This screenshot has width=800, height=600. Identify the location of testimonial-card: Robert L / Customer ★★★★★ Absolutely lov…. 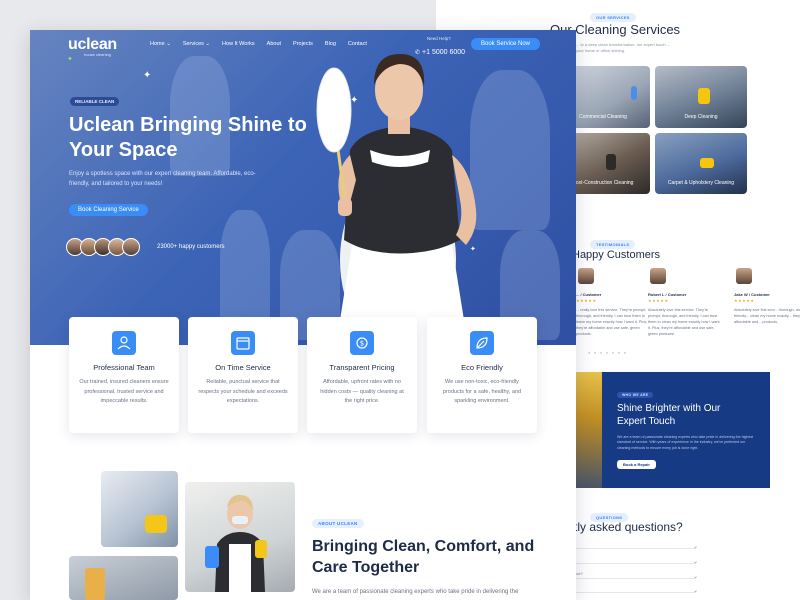
(692, 303).